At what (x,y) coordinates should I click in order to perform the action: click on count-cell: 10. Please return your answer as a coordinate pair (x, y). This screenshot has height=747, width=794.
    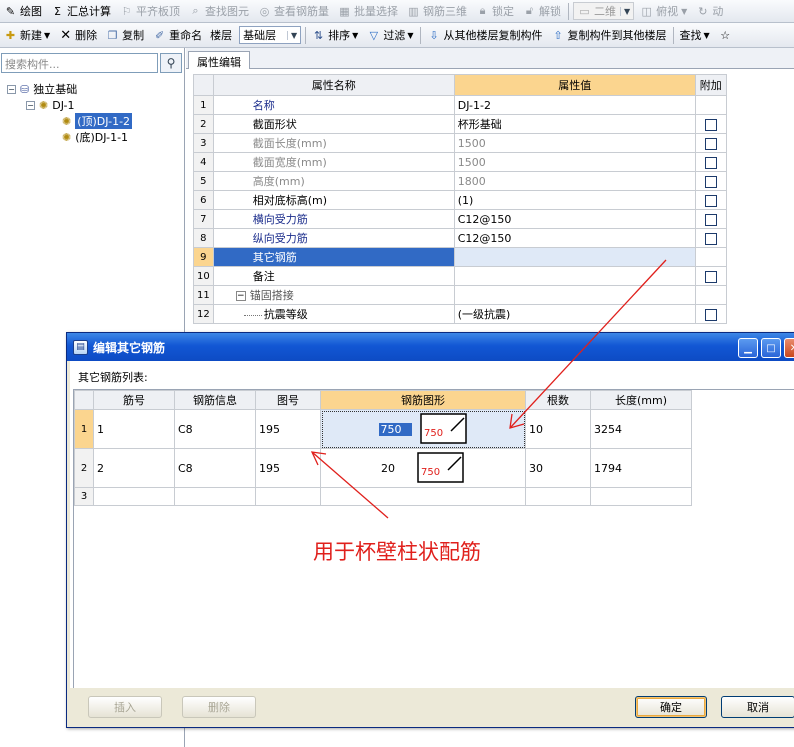
    Looking at the image, I should click on (558, 429).